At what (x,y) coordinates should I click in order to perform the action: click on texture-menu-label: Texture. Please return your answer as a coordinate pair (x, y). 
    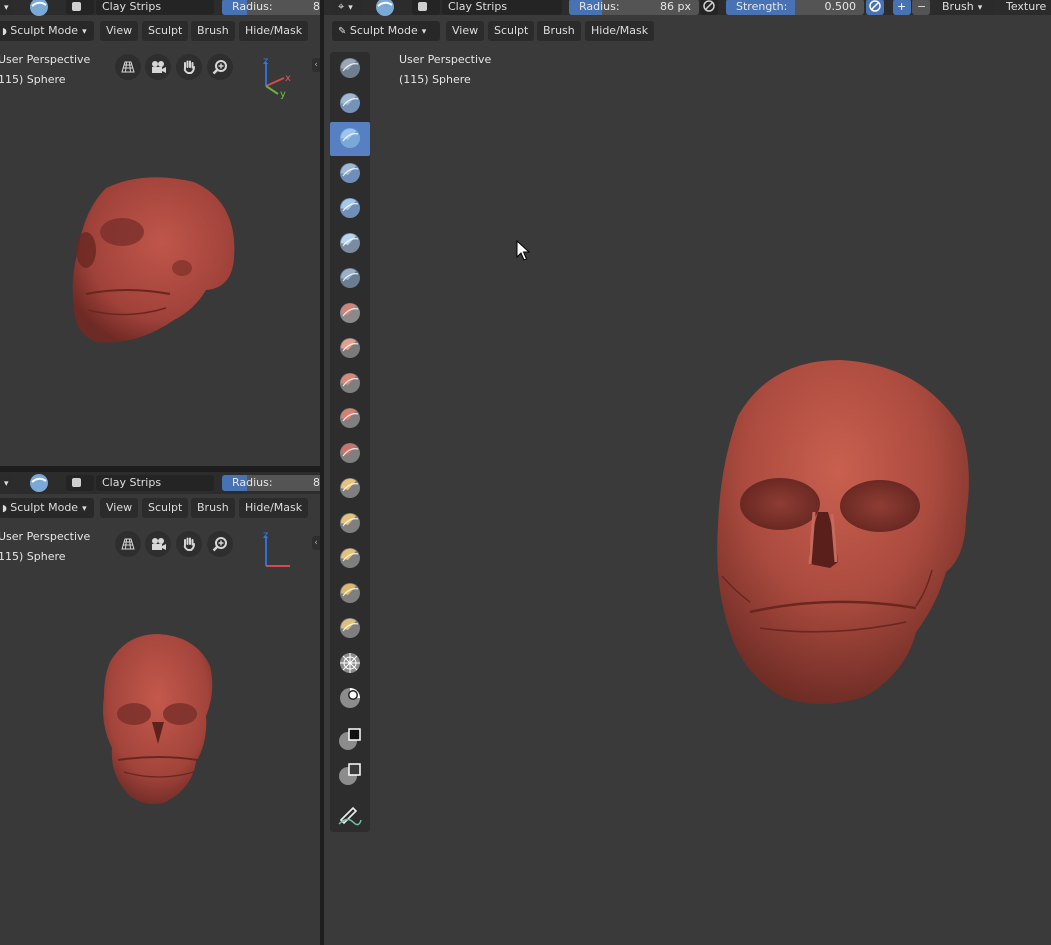
    Looking at the image, I should click on (1026, 6).